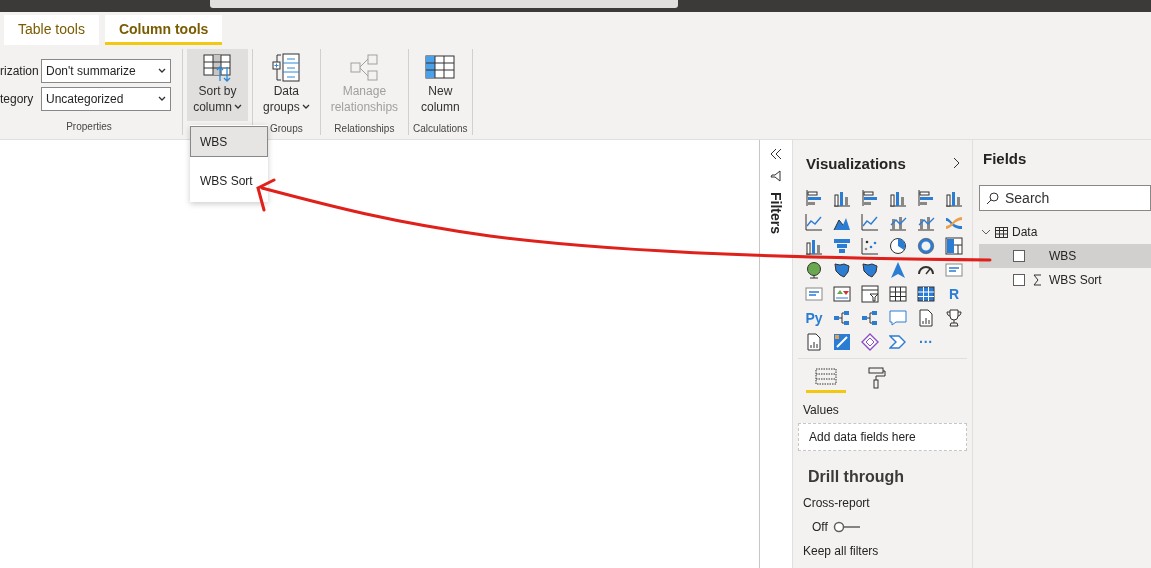  Describe the element at coordinates (926, 246) in the screenshot. I see `donut-chart-icon` at that location.